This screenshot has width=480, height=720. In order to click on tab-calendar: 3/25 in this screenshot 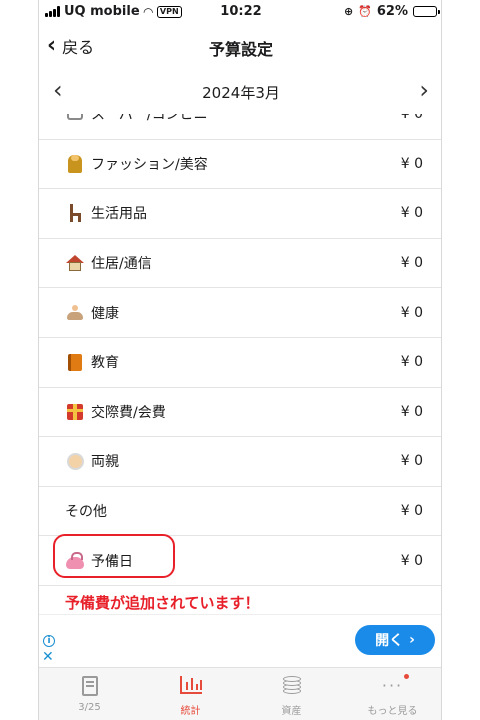, I will do `click(89, 694)`.